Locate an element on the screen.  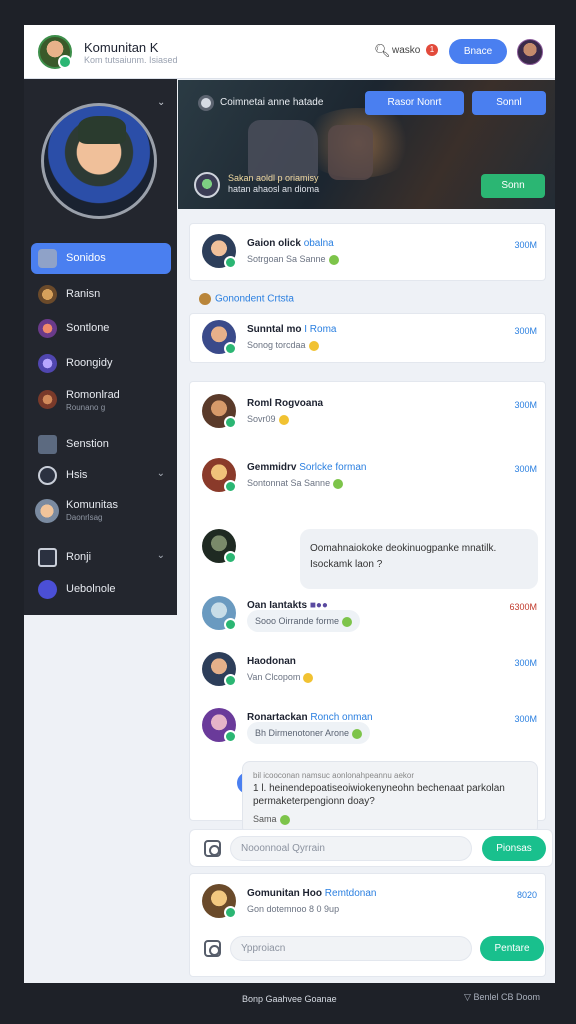
sidebar-item-0: Sonidos is located at coordinates (101, 258).